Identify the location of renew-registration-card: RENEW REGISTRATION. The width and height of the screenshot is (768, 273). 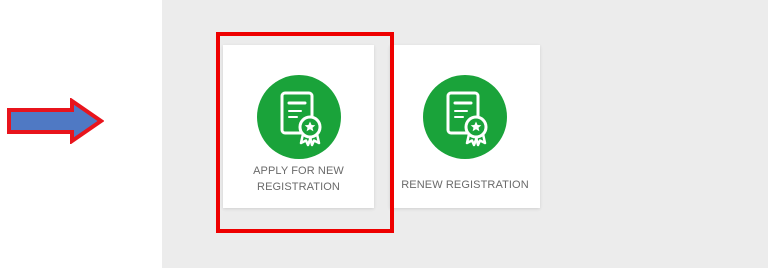
(465, 126).